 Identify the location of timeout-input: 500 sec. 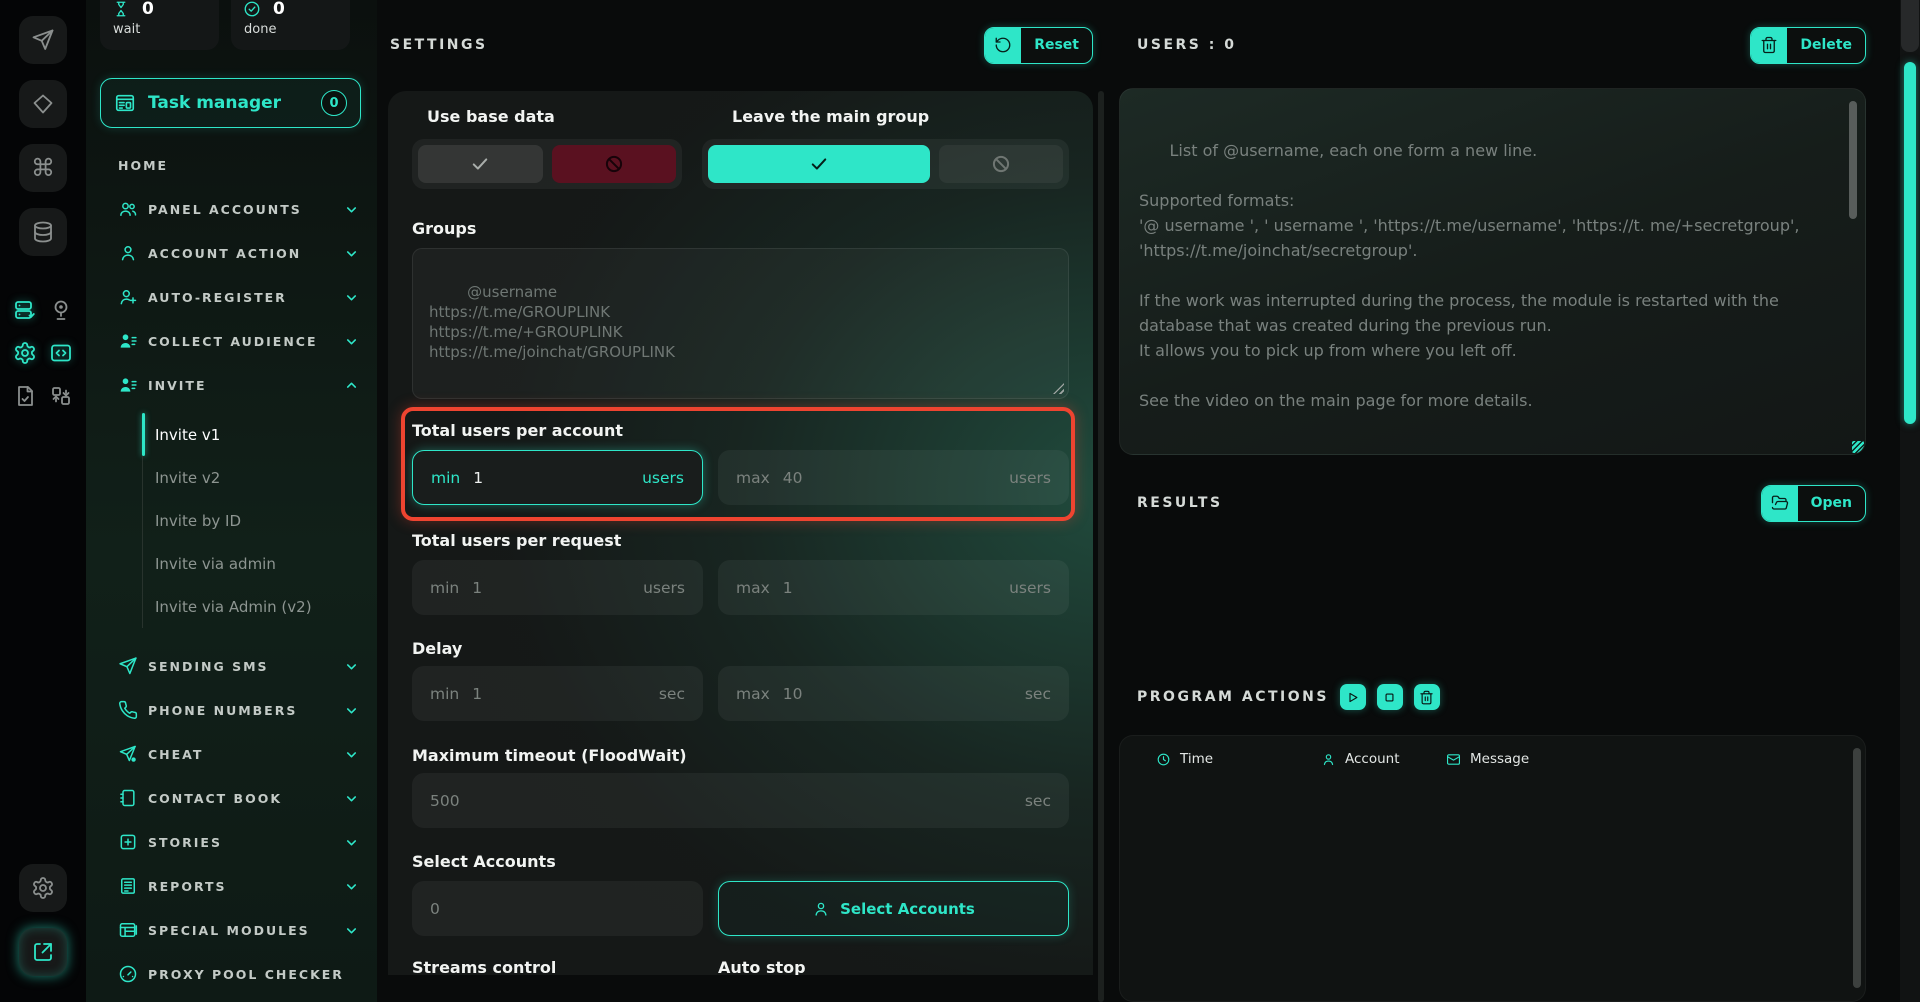
(740, 800).